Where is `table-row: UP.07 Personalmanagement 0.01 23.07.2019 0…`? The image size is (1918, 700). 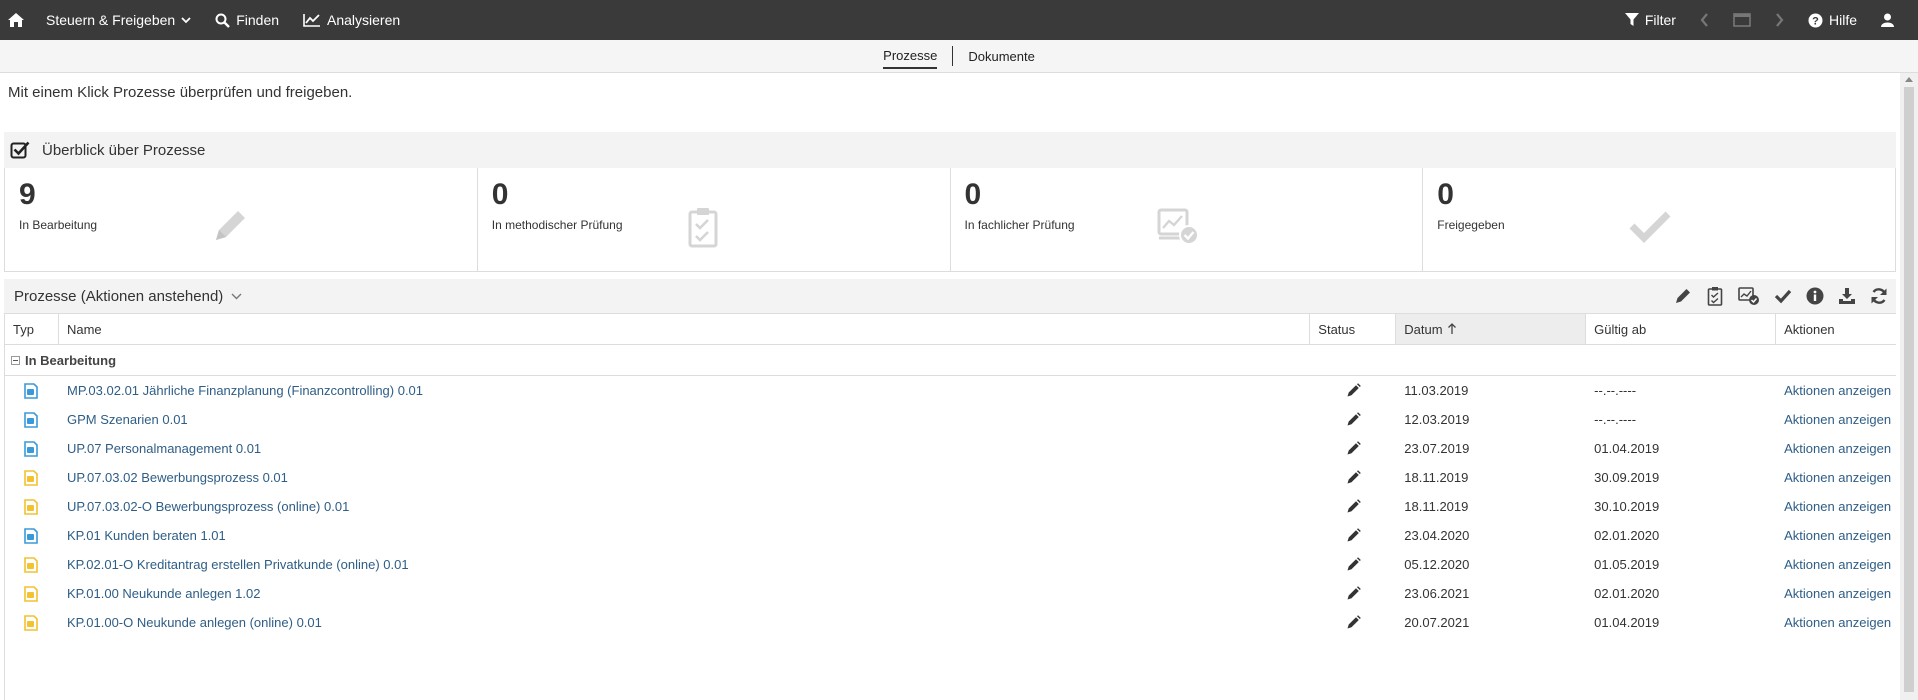
table-row: UP.07 Personalmanagement 0.01 23.07.2019 0… is located at coordinates (950, 448).